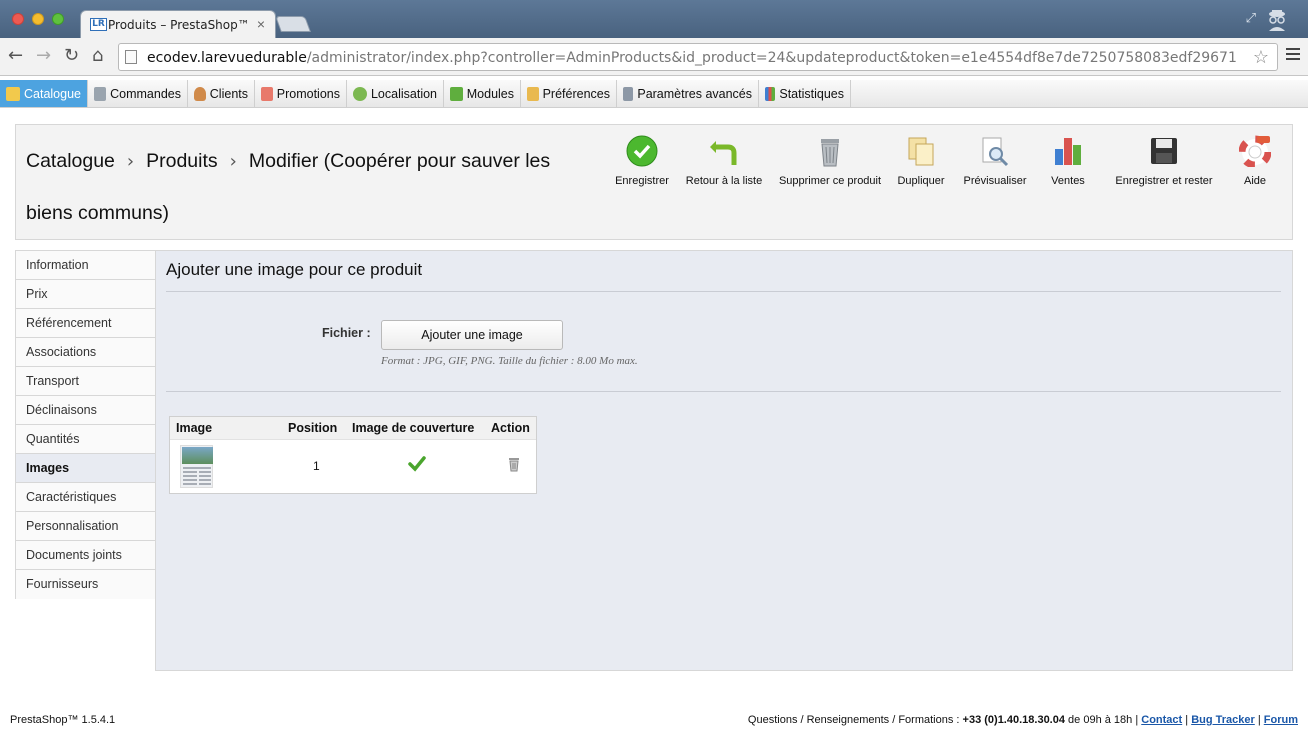 The height and width of the screenshot is (729, 1308). What do you see at coordinates (1068, 181) in the screenshot?
I see `sales-label: Ventes` at bounding box center [1068, 181].